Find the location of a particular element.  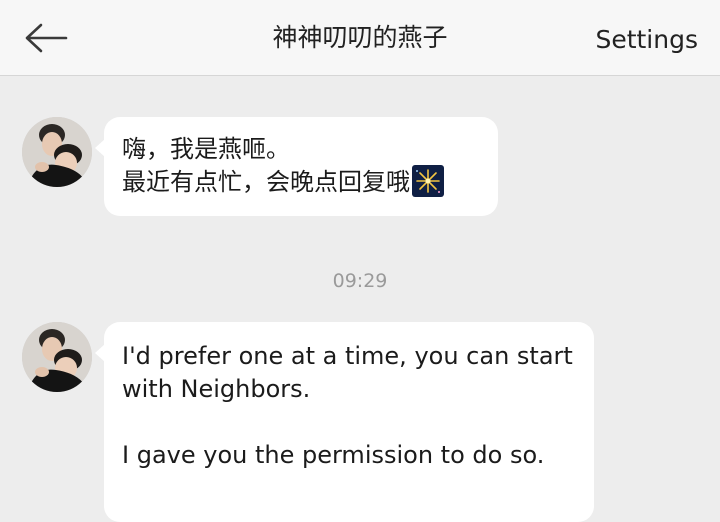

top-navigation-bar: 神神叨叨的燕子 Settings is located at coordinates (360, 38).